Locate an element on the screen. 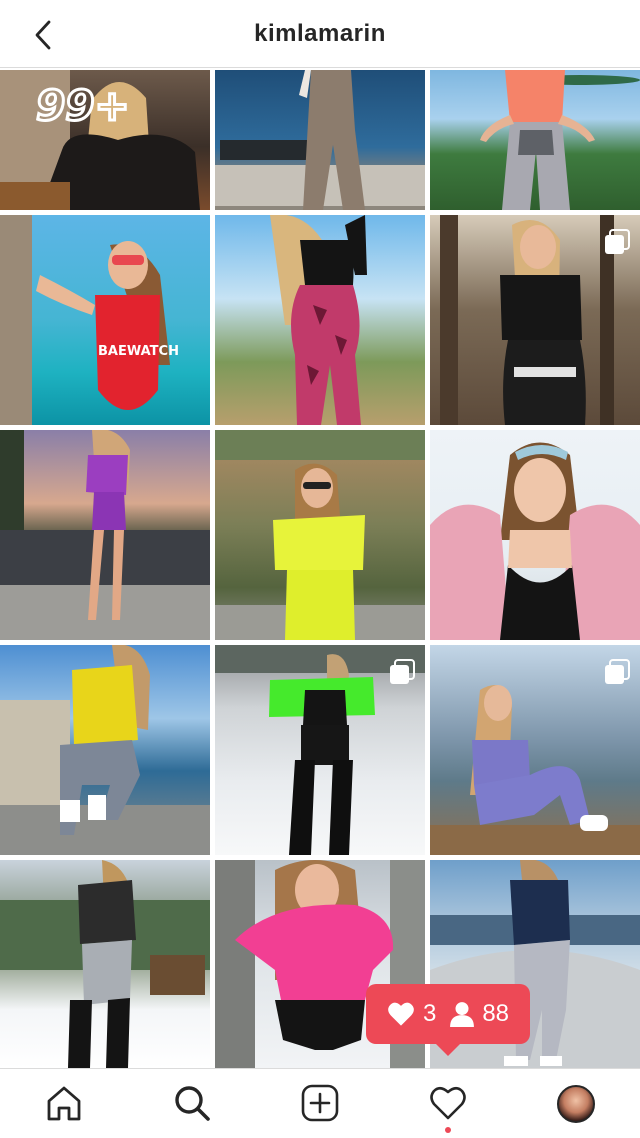  post-1-image: 99+ is located at coordinates (100, 140).